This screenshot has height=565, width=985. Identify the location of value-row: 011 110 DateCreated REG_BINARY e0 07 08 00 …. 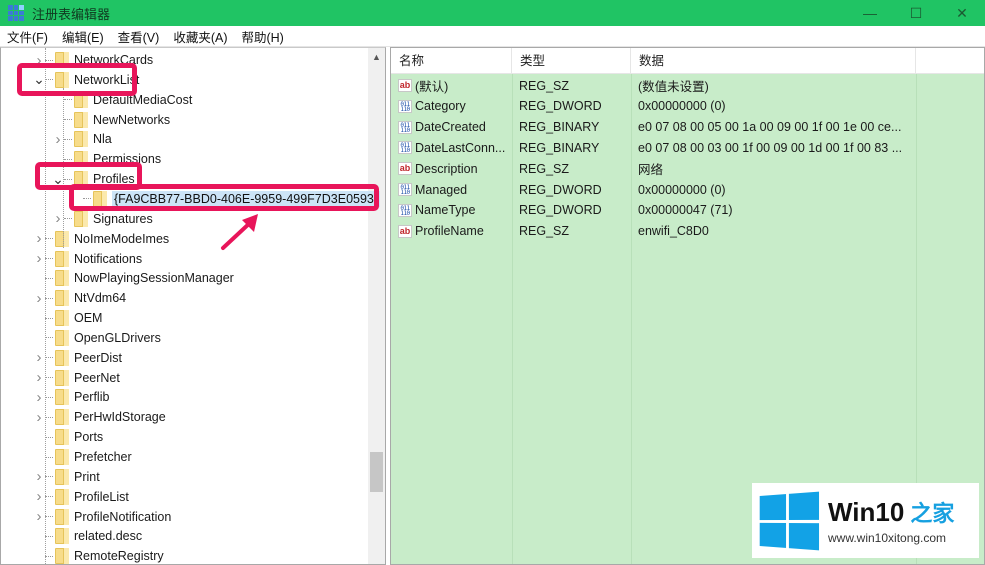
(687, 127).